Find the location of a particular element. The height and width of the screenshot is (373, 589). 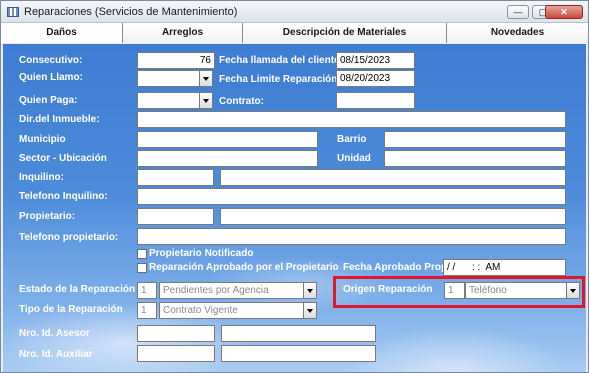

tab-novedades: Novedades is located at coordinates (517, 33).